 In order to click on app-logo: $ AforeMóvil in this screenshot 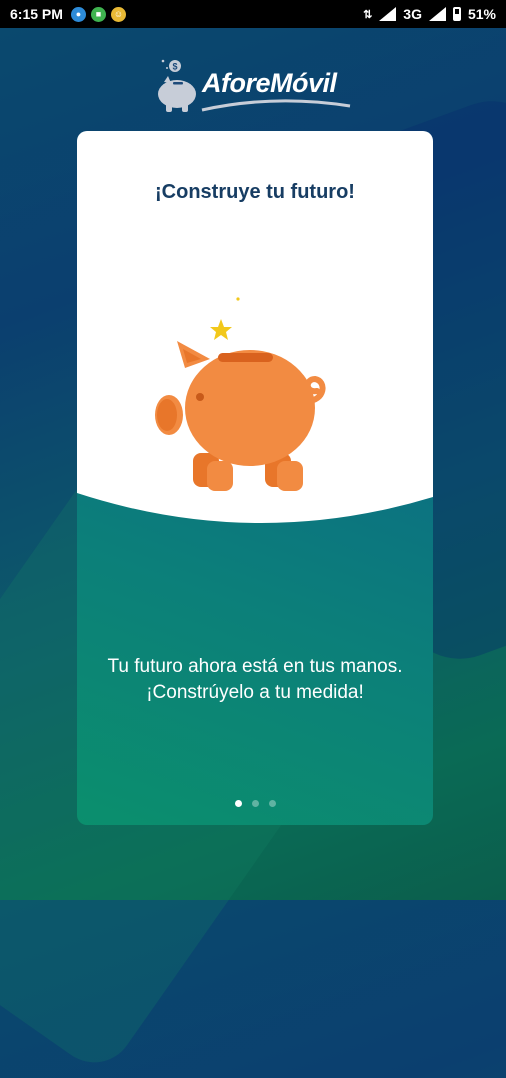, I will do `click(254, 86)`.